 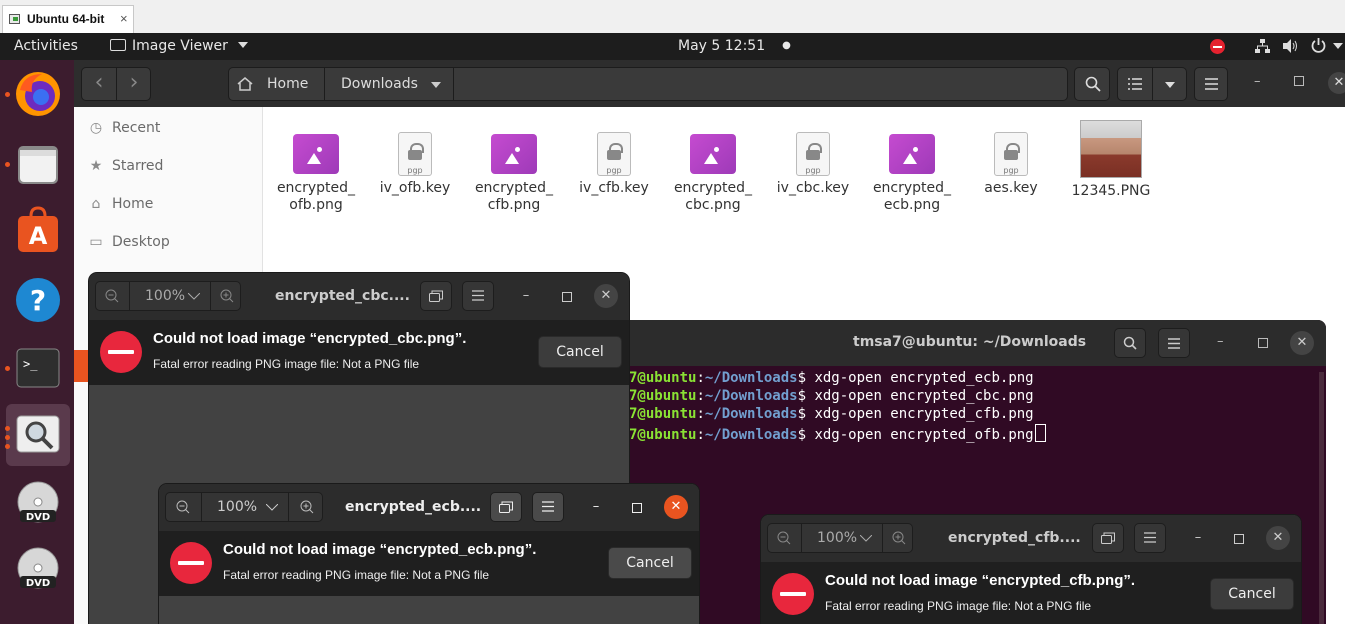 I want to click on gallery-icon, so click(x=1108, y=538).